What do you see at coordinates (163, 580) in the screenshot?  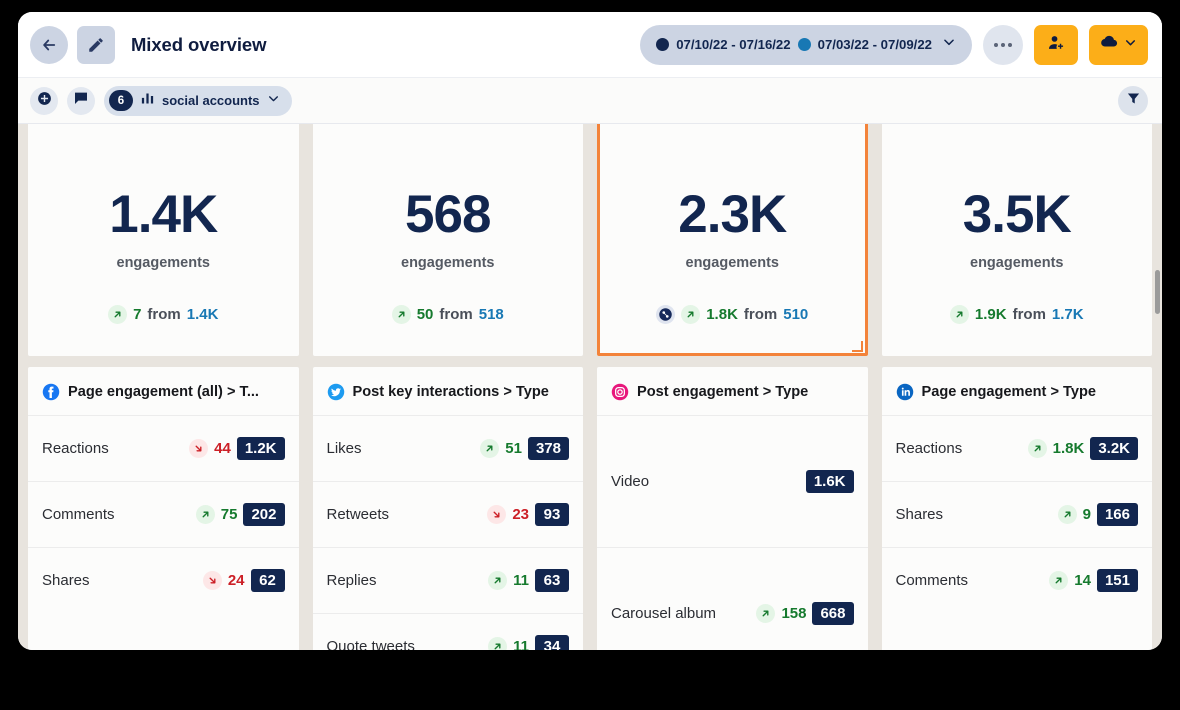 I see `table-row: Shares 24 62` at bounding box center [163, 580].